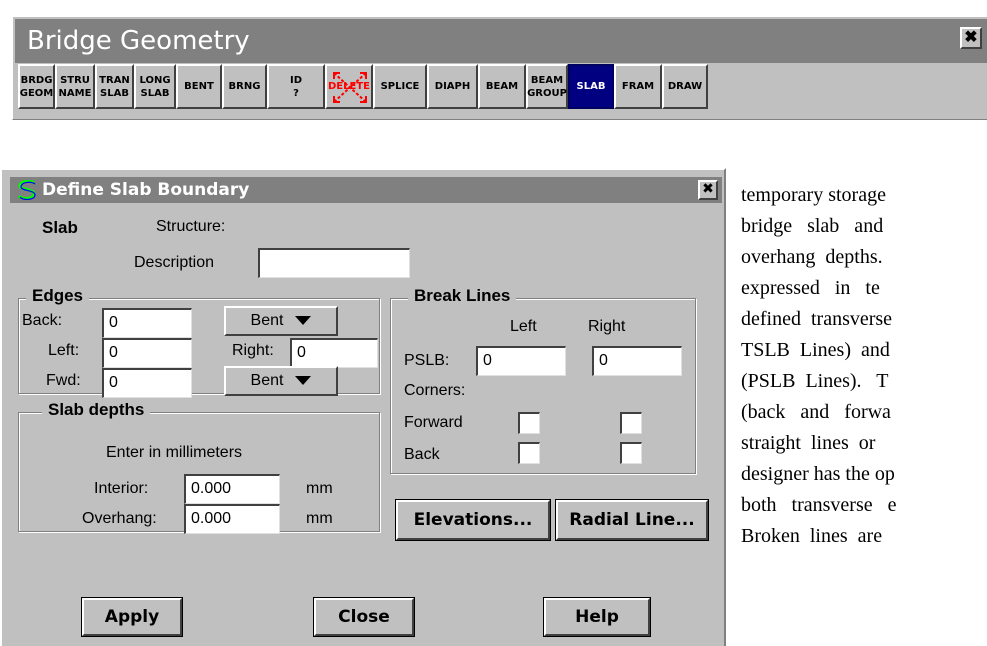  I want to click on structure-label: Structure:, so click(191, 226).